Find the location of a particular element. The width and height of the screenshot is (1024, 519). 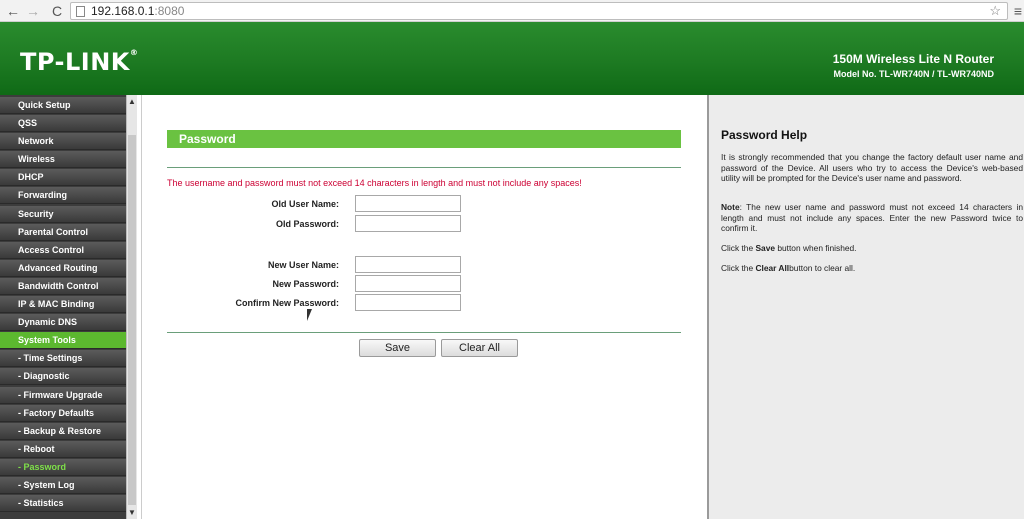

new-user-name-input is located at coordinates (408, 264).